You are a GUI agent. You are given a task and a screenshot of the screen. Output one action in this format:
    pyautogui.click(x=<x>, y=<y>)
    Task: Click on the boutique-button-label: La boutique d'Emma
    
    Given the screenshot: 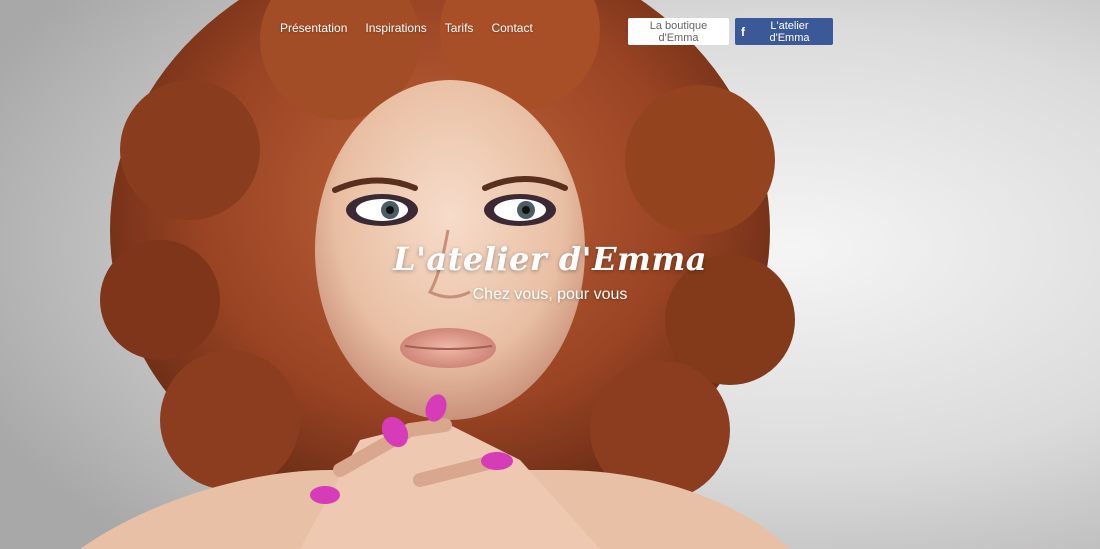 What is the action you would take?
    pyautogui.click(x=678, y=31)
    